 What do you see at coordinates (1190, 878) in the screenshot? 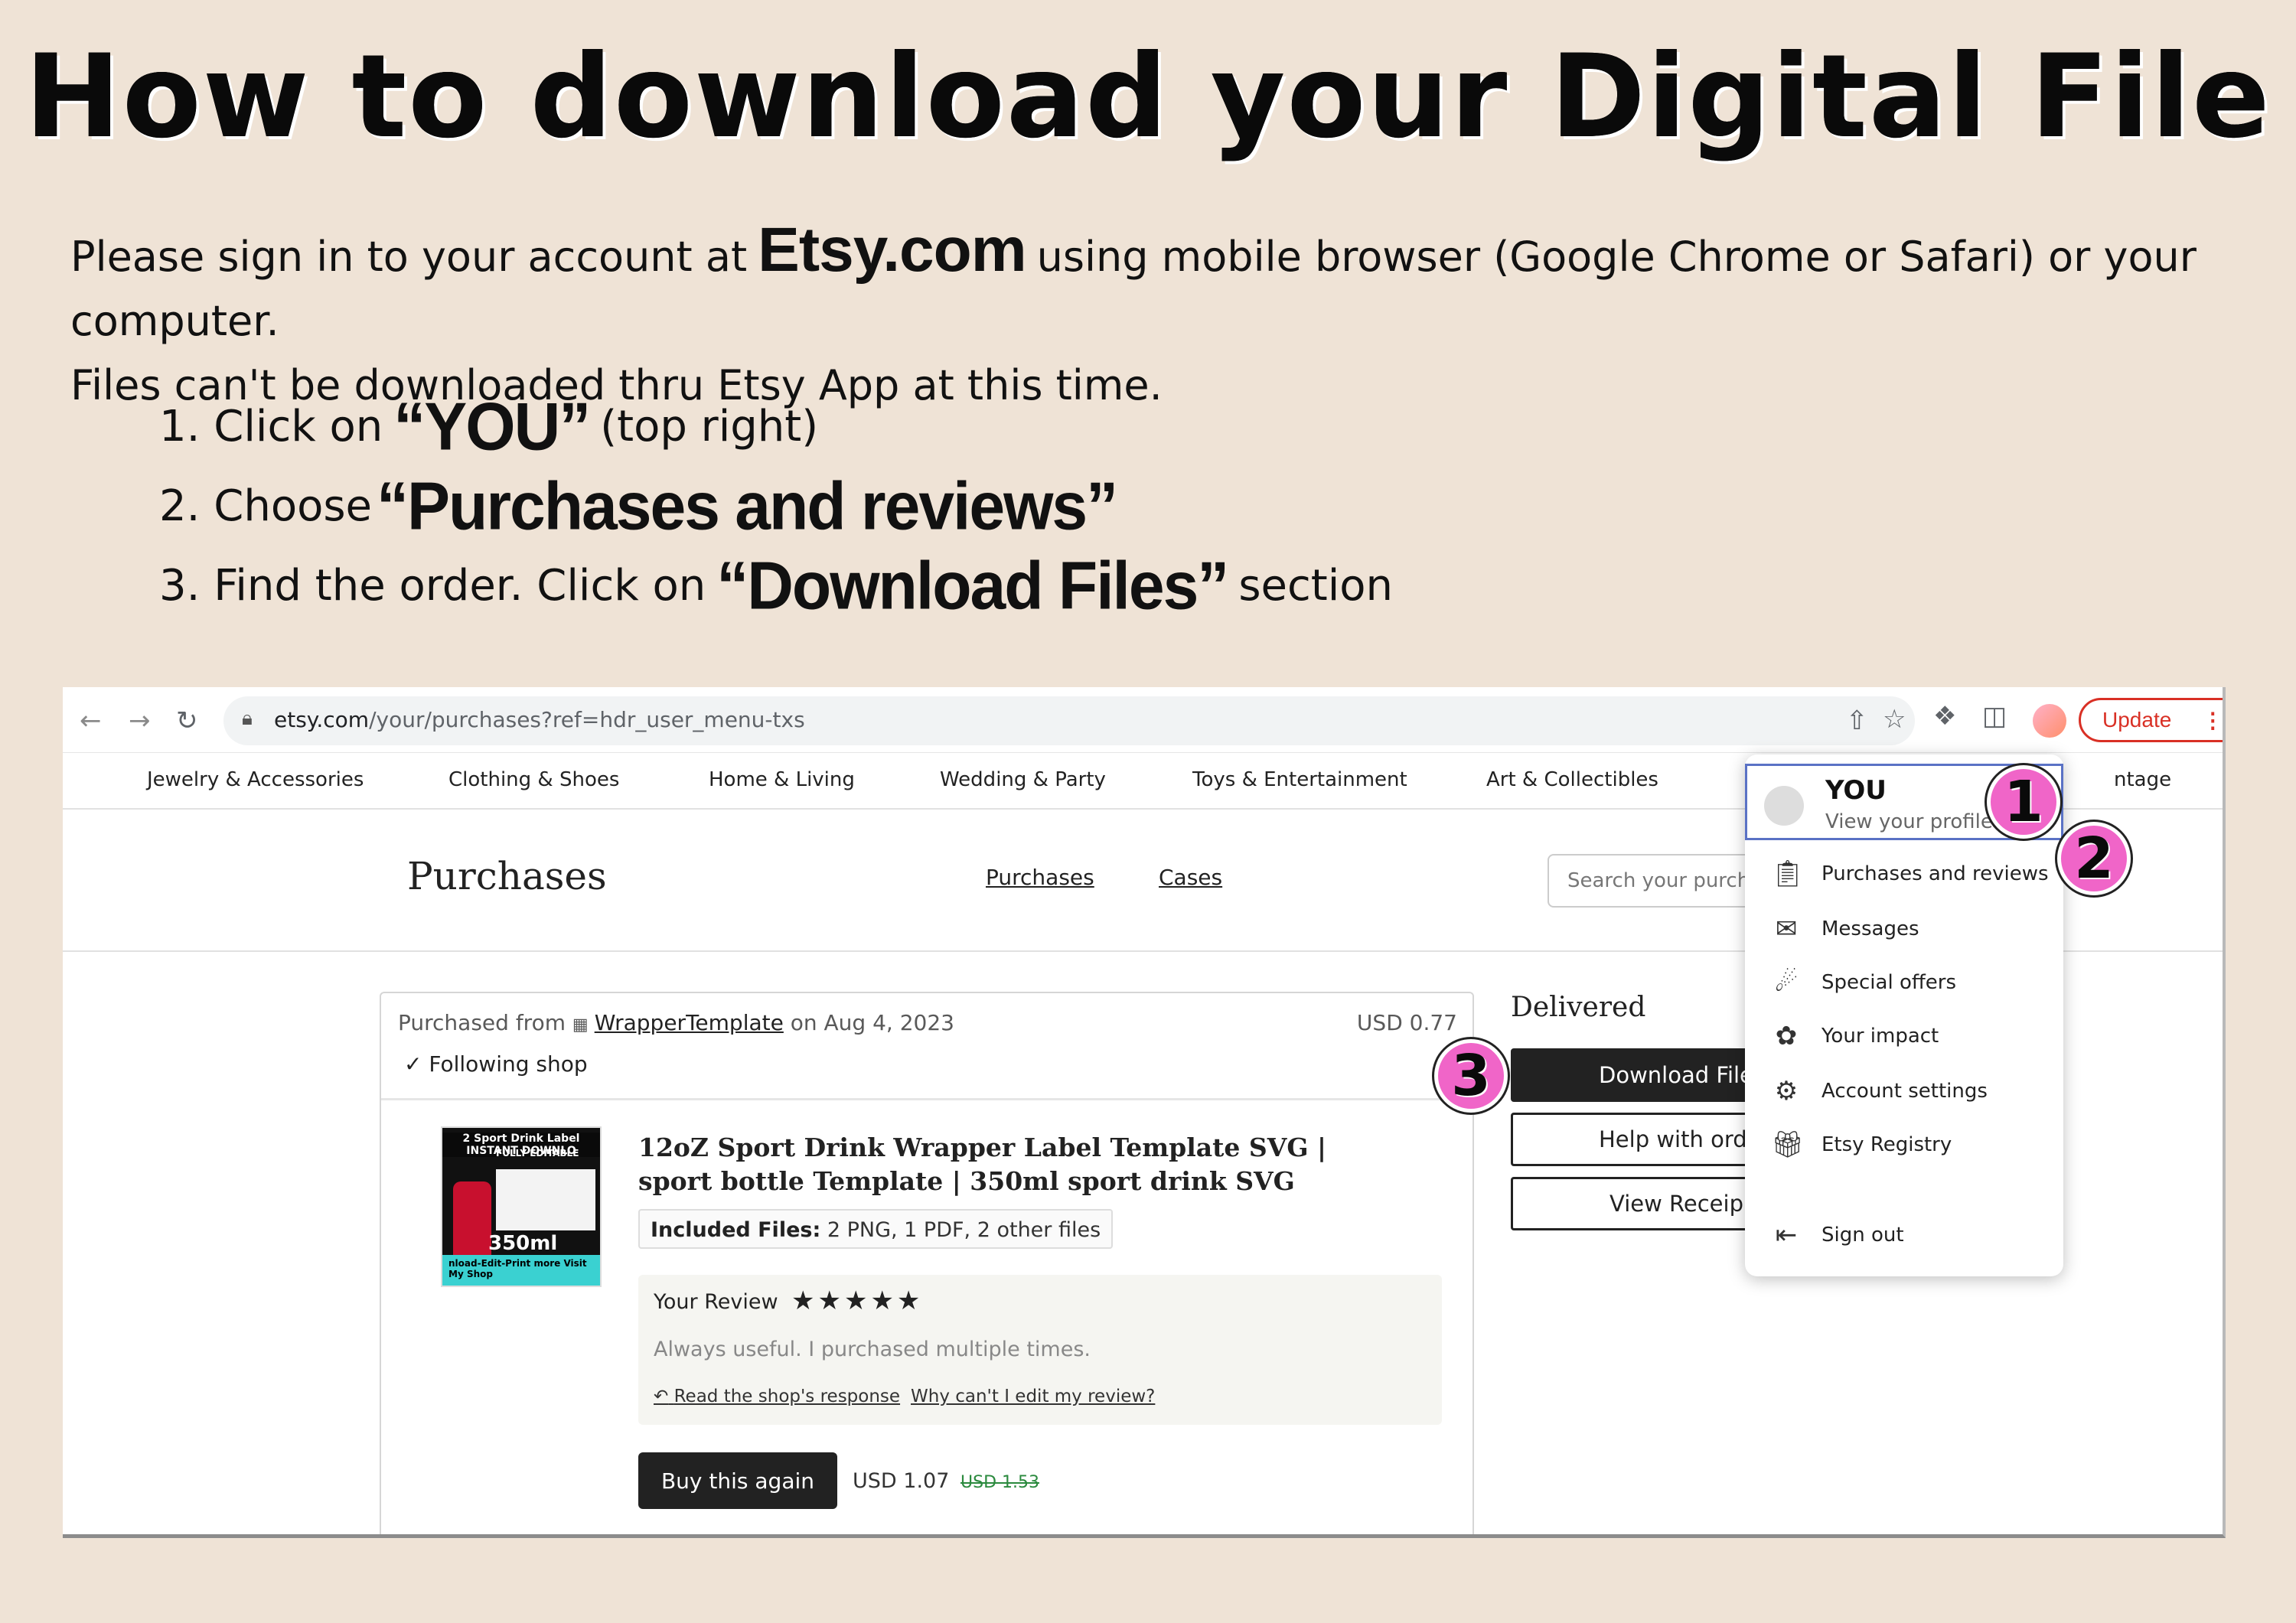
I see `tab-cases: Cases` at bounding box center [1190, 878].